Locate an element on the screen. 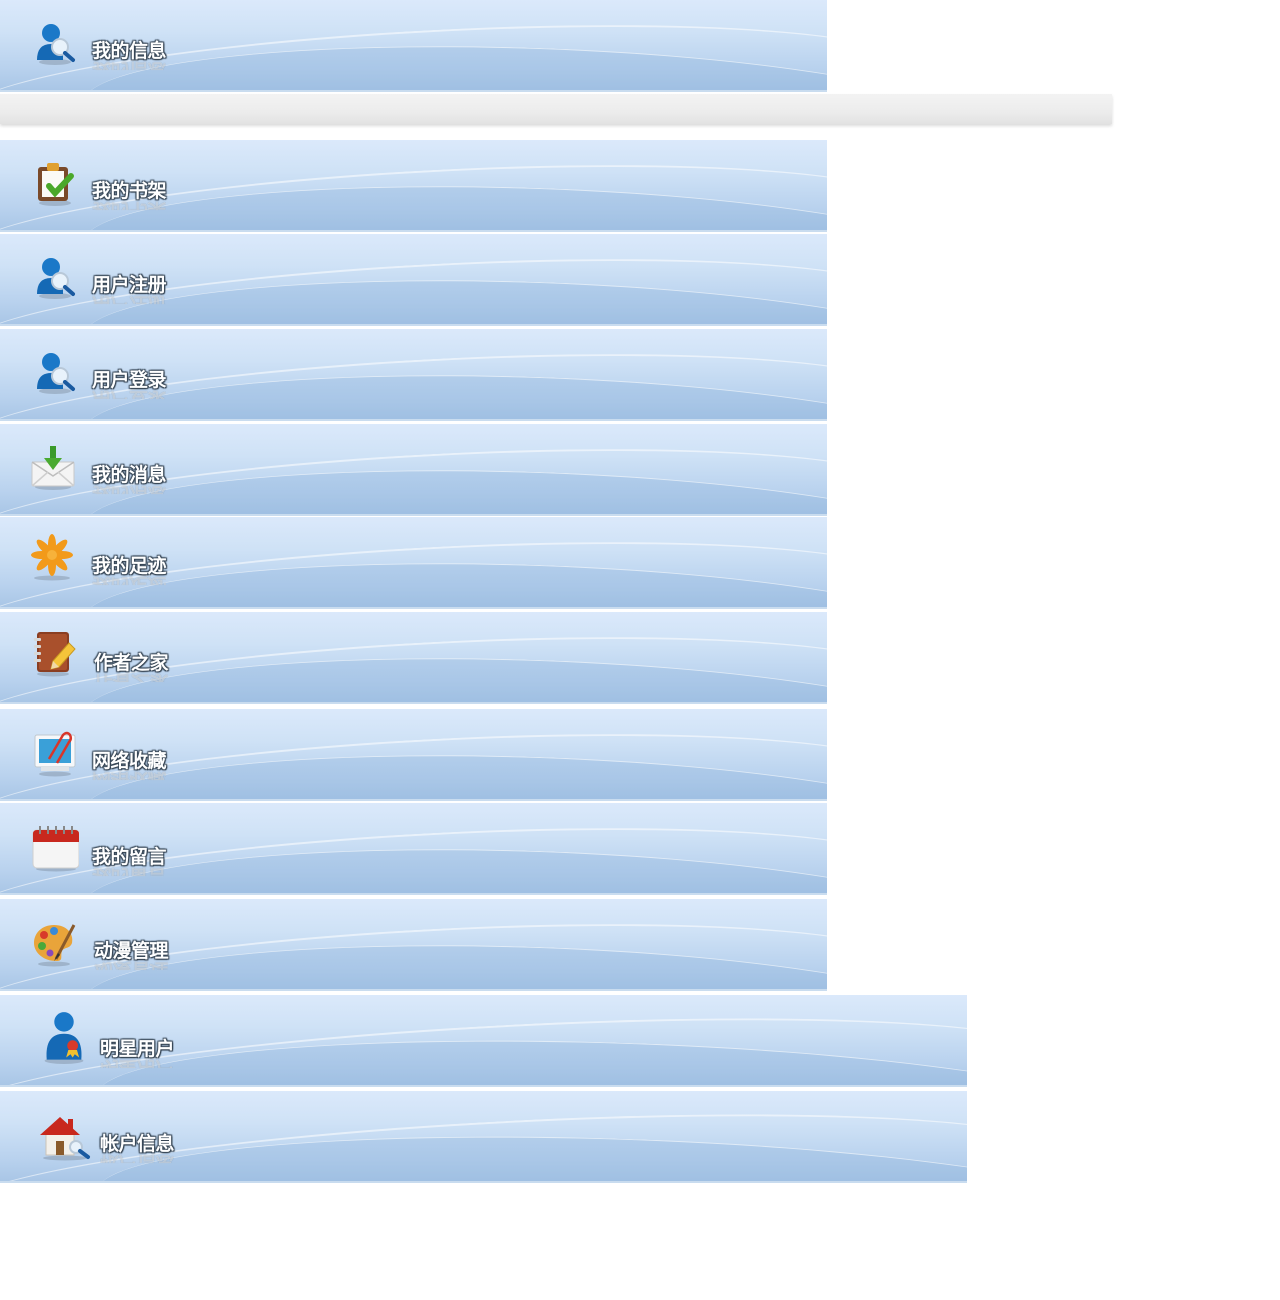  notebook-pencil-icon is located at coordinates (53, 653).